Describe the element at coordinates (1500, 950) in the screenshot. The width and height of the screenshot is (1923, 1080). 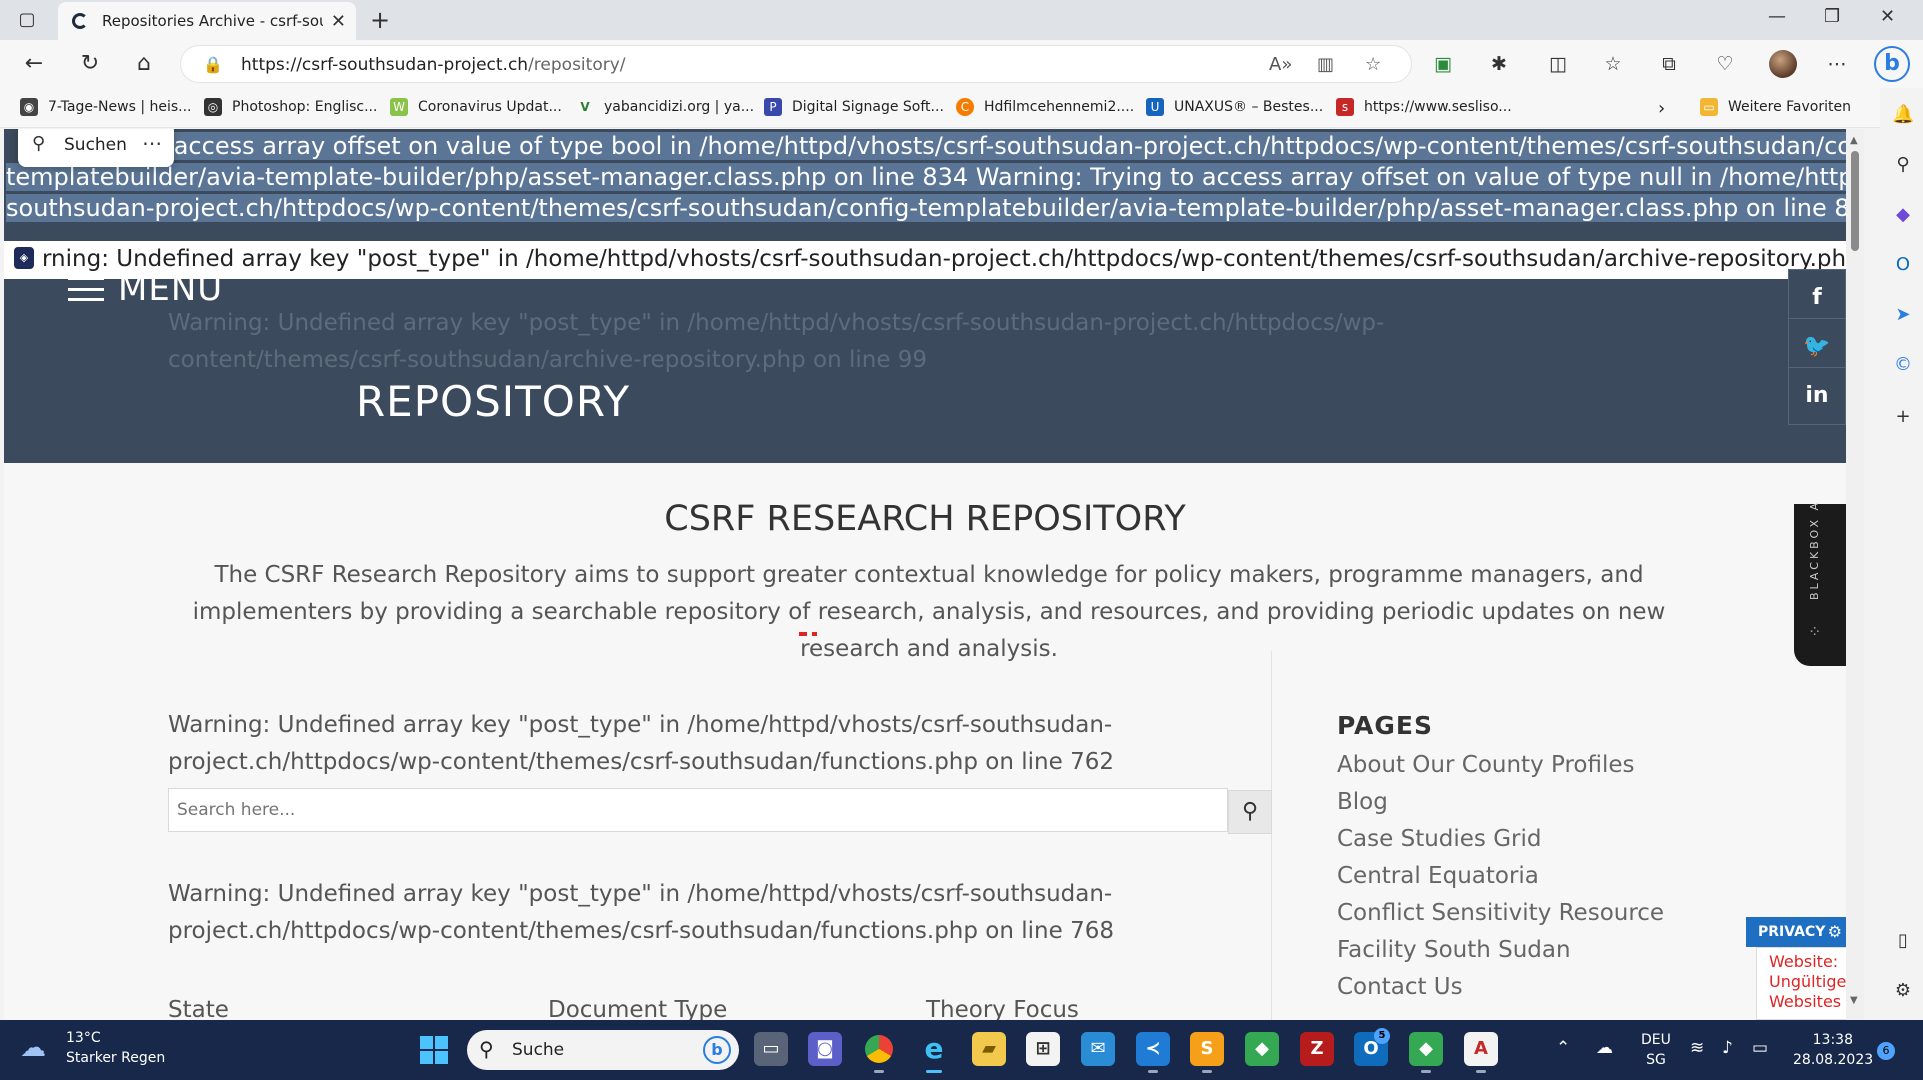
I see `sidebar-page-link: Facility South Sudan` at that location.